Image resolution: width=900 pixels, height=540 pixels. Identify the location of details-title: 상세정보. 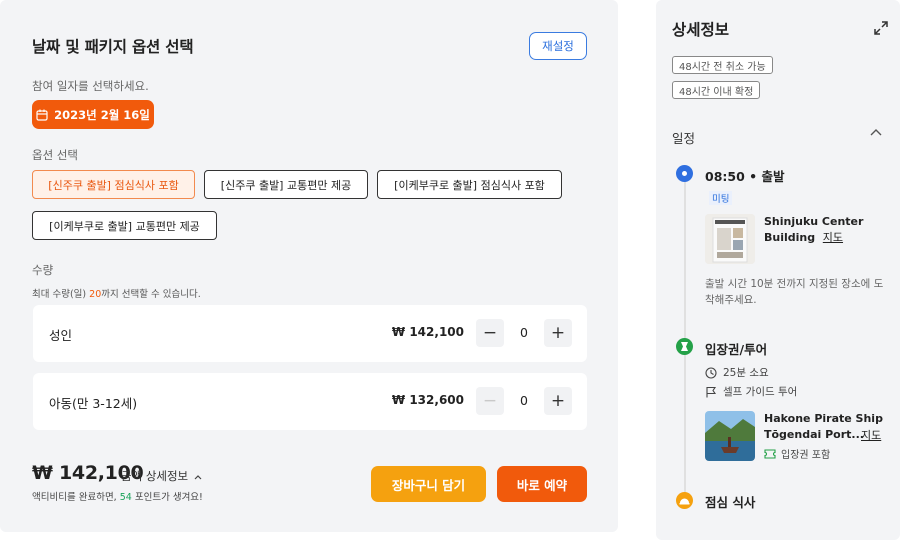
(701, 30).